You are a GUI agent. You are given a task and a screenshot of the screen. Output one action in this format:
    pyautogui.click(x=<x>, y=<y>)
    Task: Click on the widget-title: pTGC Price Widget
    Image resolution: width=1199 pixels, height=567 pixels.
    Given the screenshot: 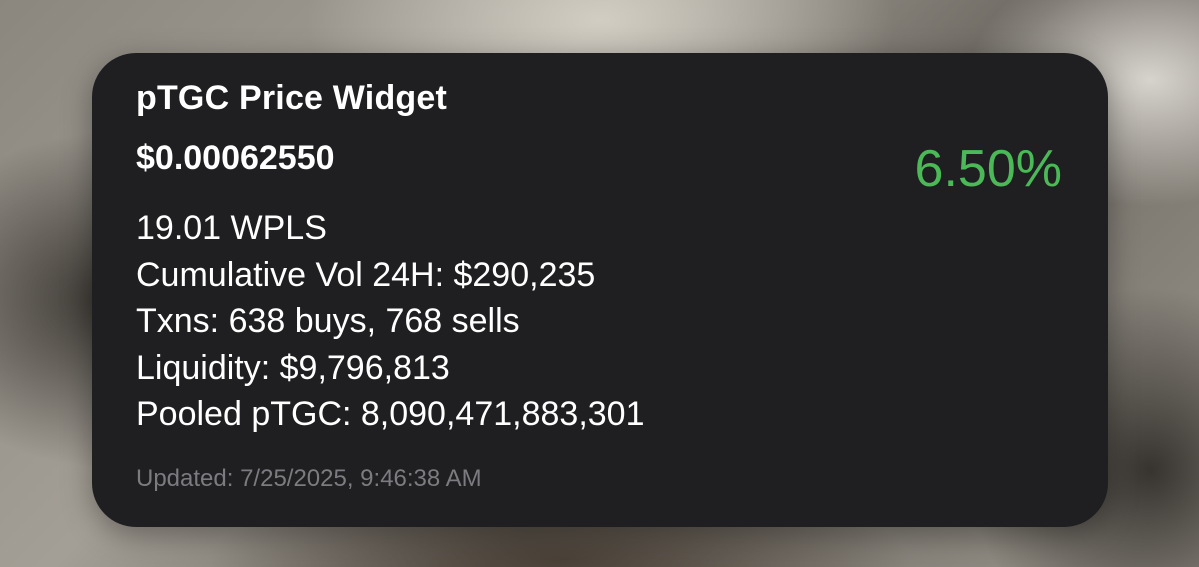 What is the action you would take?
    pyautogui.click(x=292, y=98)
    